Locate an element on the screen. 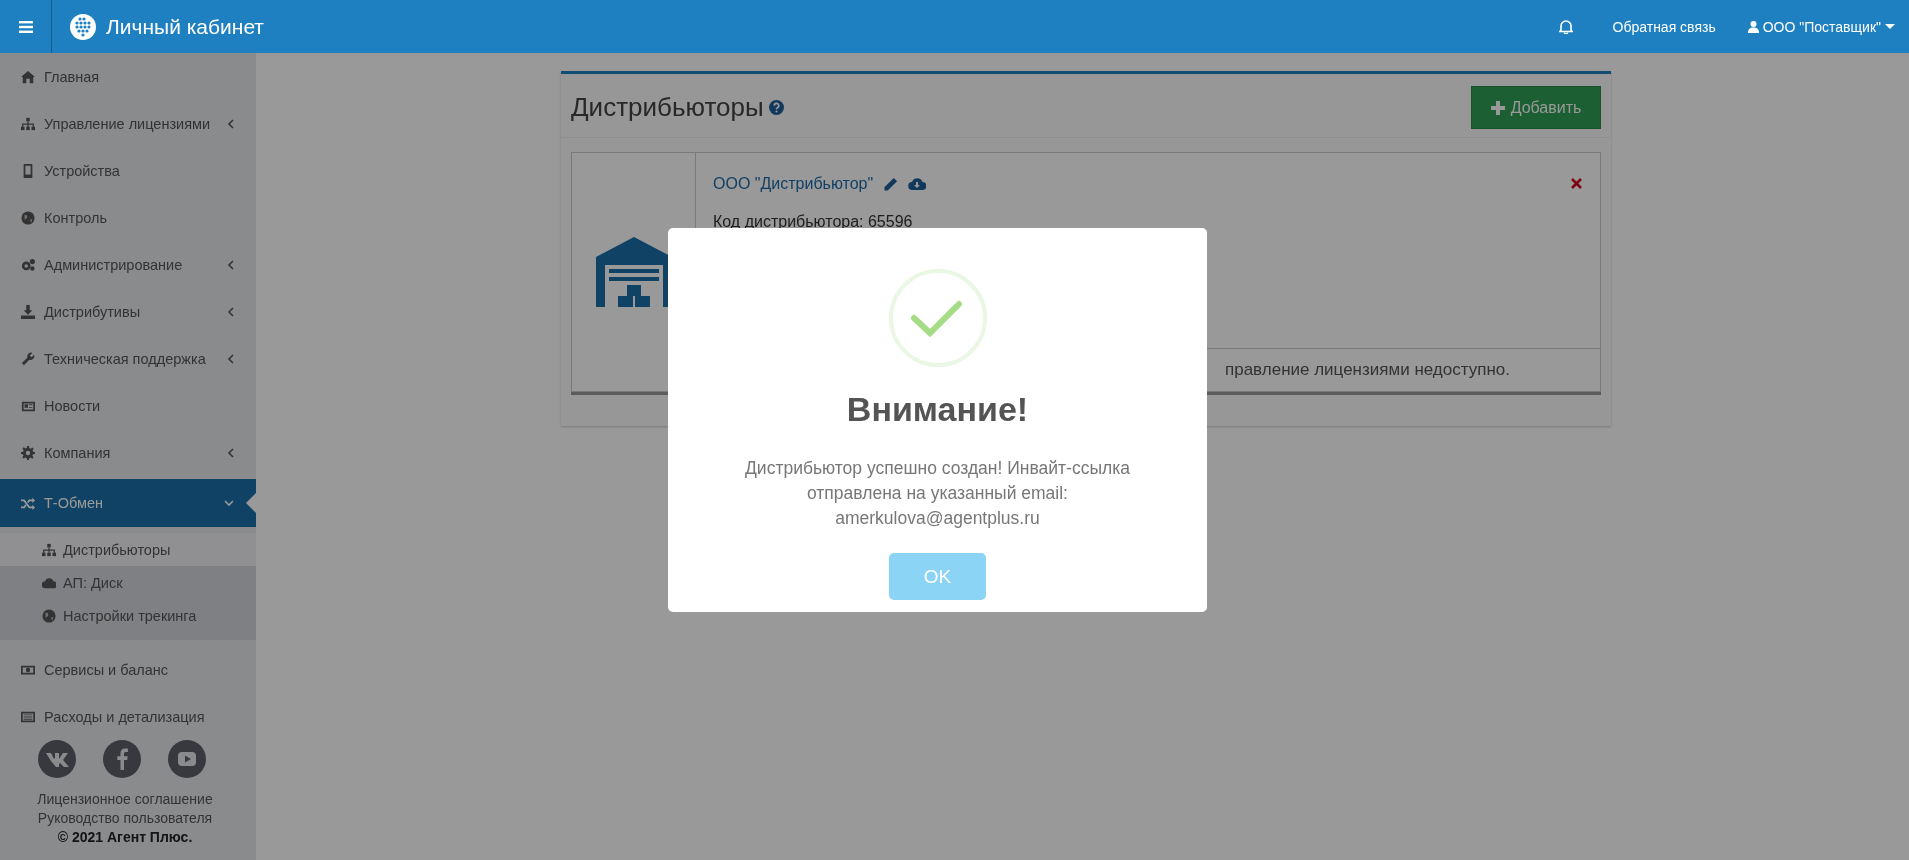 This screenshot has height=860, width=1909. footer-link: Лицензионное соглашение is located at coordinates (125, 799).